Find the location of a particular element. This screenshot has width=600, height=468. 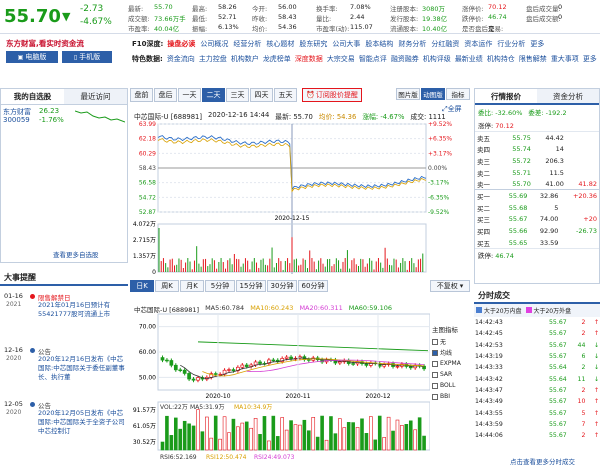

tick-row: 14:43:33 55.64 2 ↓ is located at coordinates (537, 368).